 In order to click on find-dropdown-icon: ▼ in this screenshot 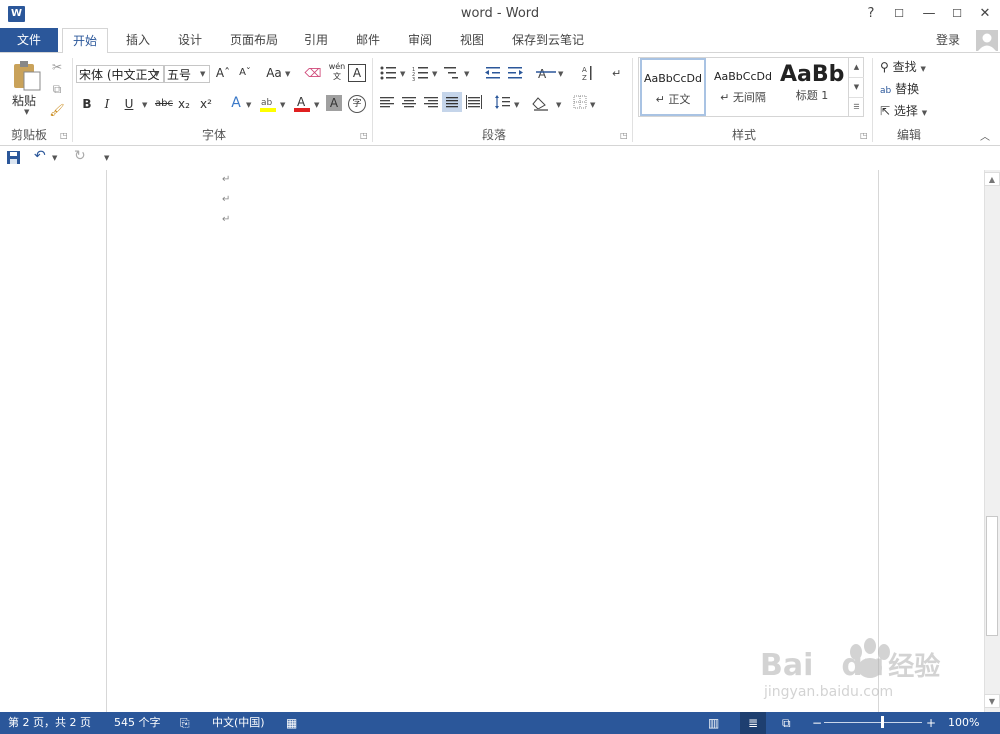, I will do `click(922, 69)`.